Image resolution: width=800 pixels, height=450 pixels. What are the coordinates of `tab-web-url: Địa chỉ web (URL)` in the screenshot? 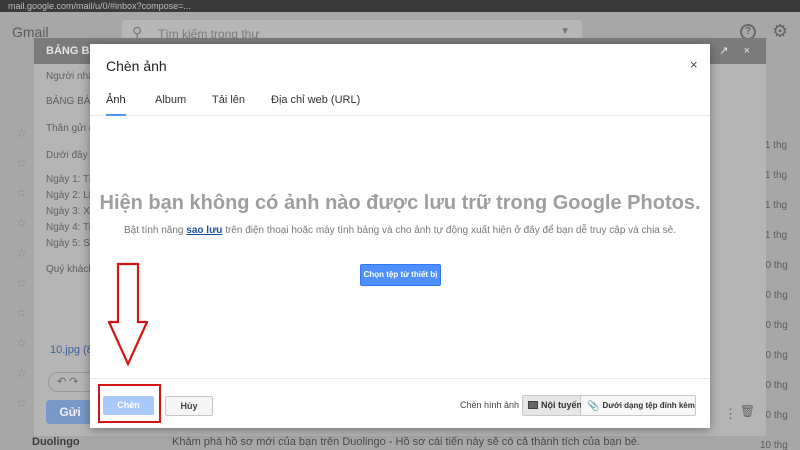 It's located at (315, 104).